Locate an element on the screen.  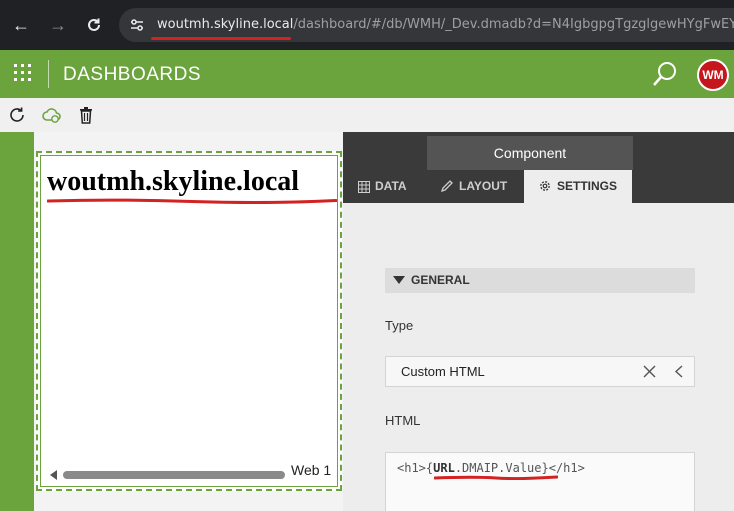
chevron-left-icon is located at coordinates (679, 371).